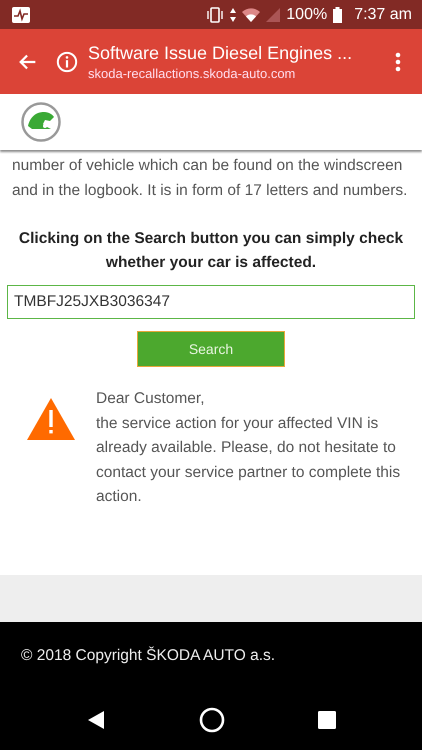 The height and width of the screenshot is (750, 422). Describe the element at coordinates (21, 14) in the screenshot. I see `activity-icon` at that location.